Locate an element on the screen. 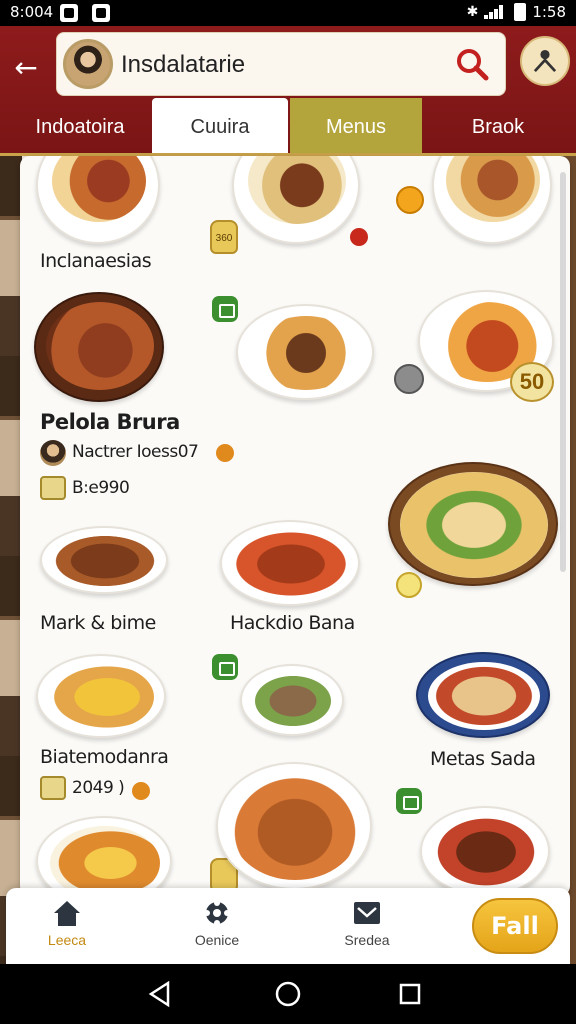  nav-label: Sredea is located at coordinates (367, 940).